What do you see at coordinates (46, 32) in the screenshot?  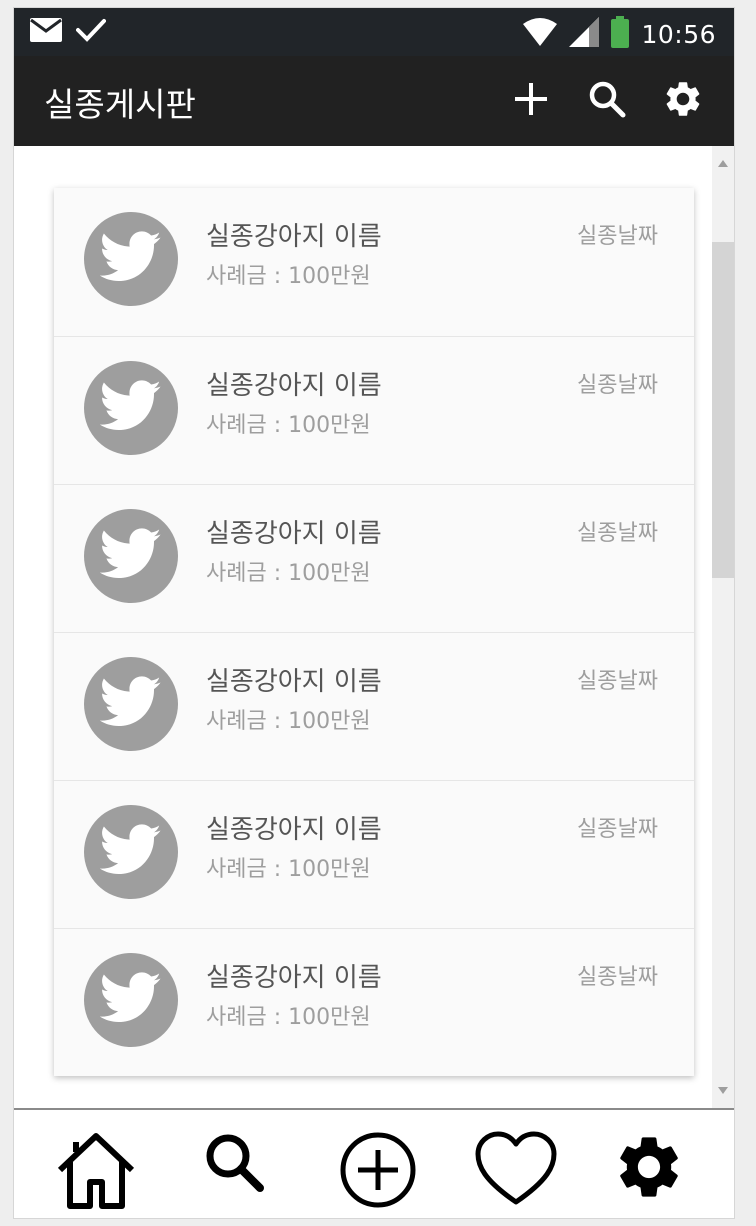 I see `mail-icon` at bounding box center [46, 32].